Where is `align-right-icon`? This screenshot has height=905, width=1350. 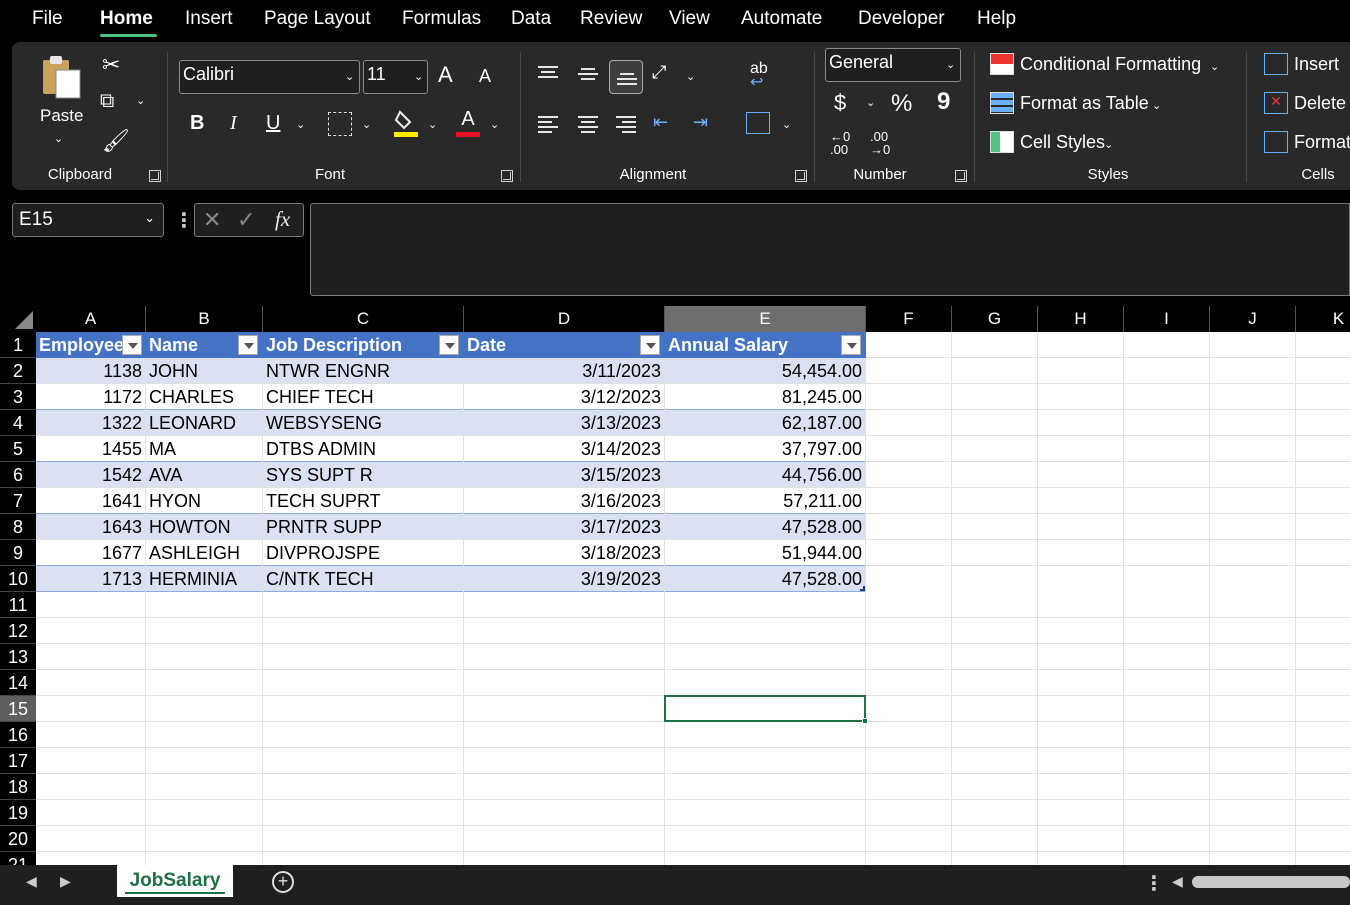 align-right-icon is located at coordinates (626, 124).